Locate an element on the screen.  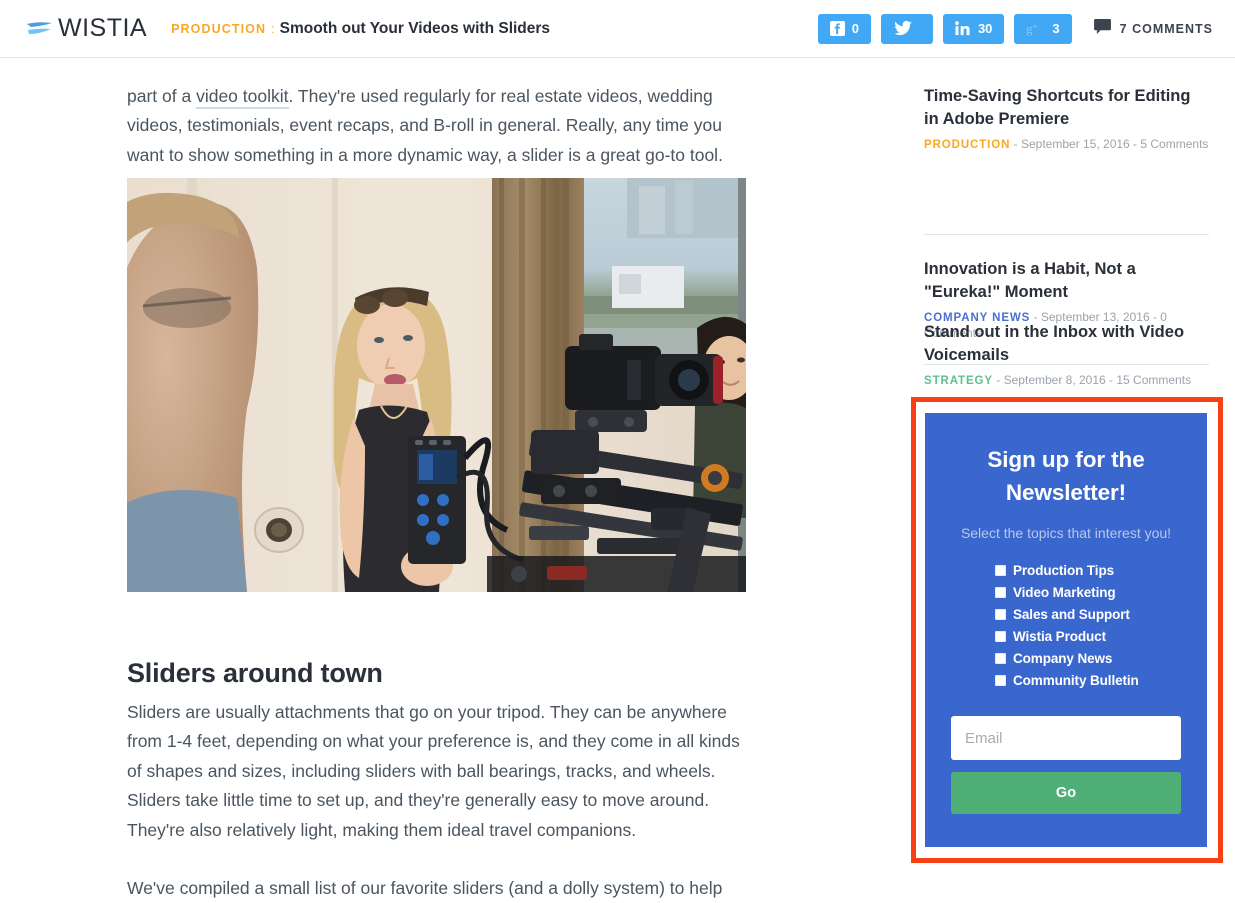
newsletter-heading: Sign up for the Newsletter! is located at coordinates (1066, 476).